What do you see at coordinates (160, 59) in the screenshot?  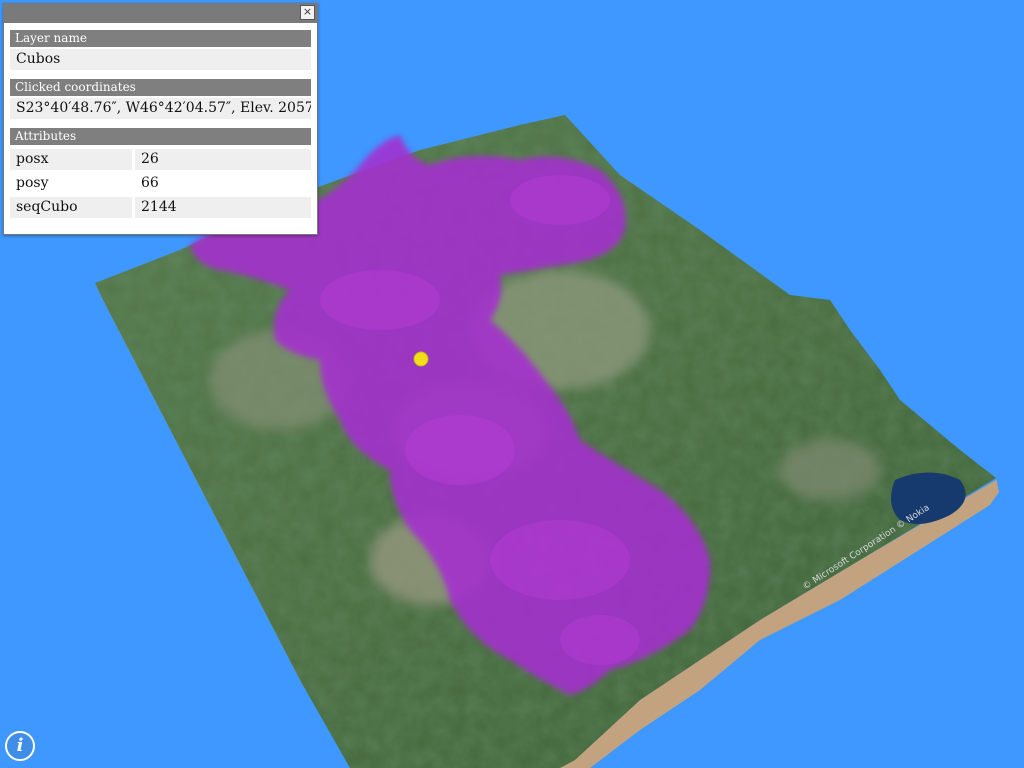 I see `layer-name-value: Cubos` at bounding box center [160, 59].